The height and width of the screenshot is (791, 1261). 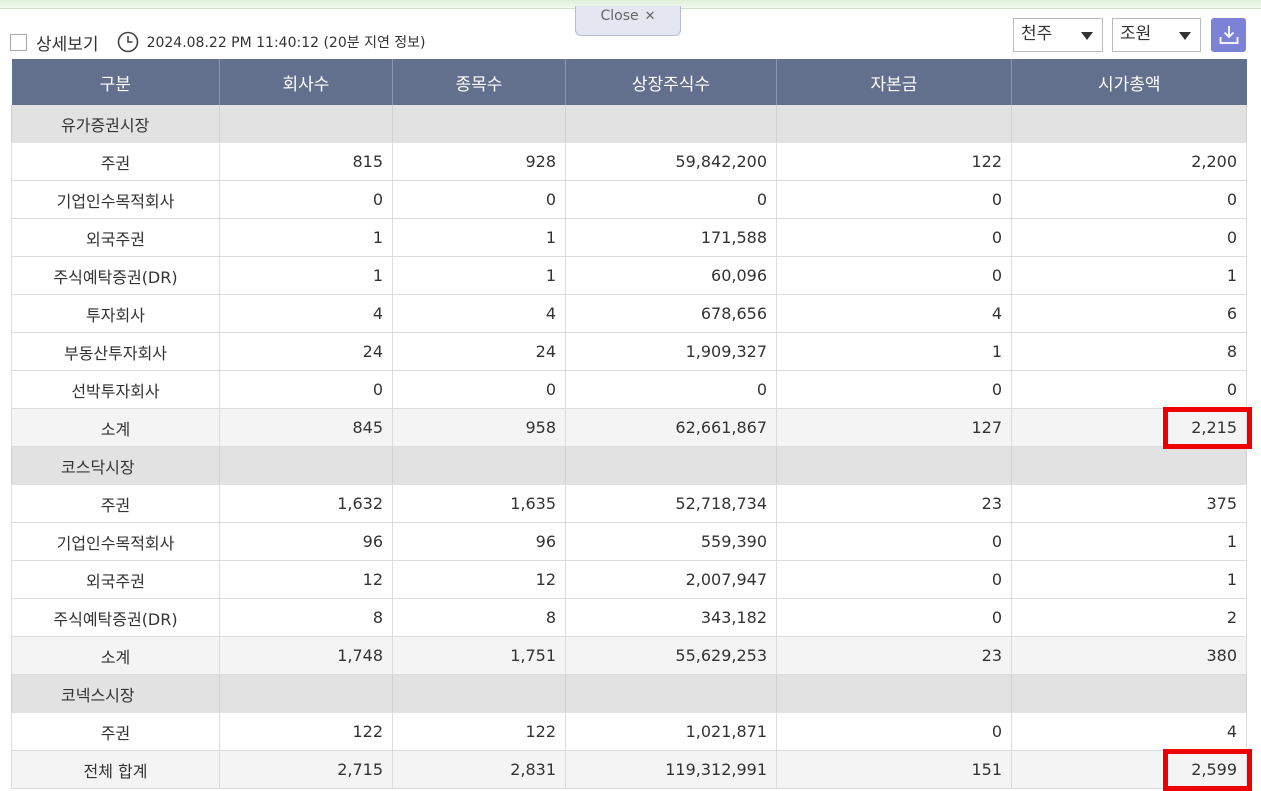 I want to click on cell-listed-shares: 559,390, so click(x=671, y=541).